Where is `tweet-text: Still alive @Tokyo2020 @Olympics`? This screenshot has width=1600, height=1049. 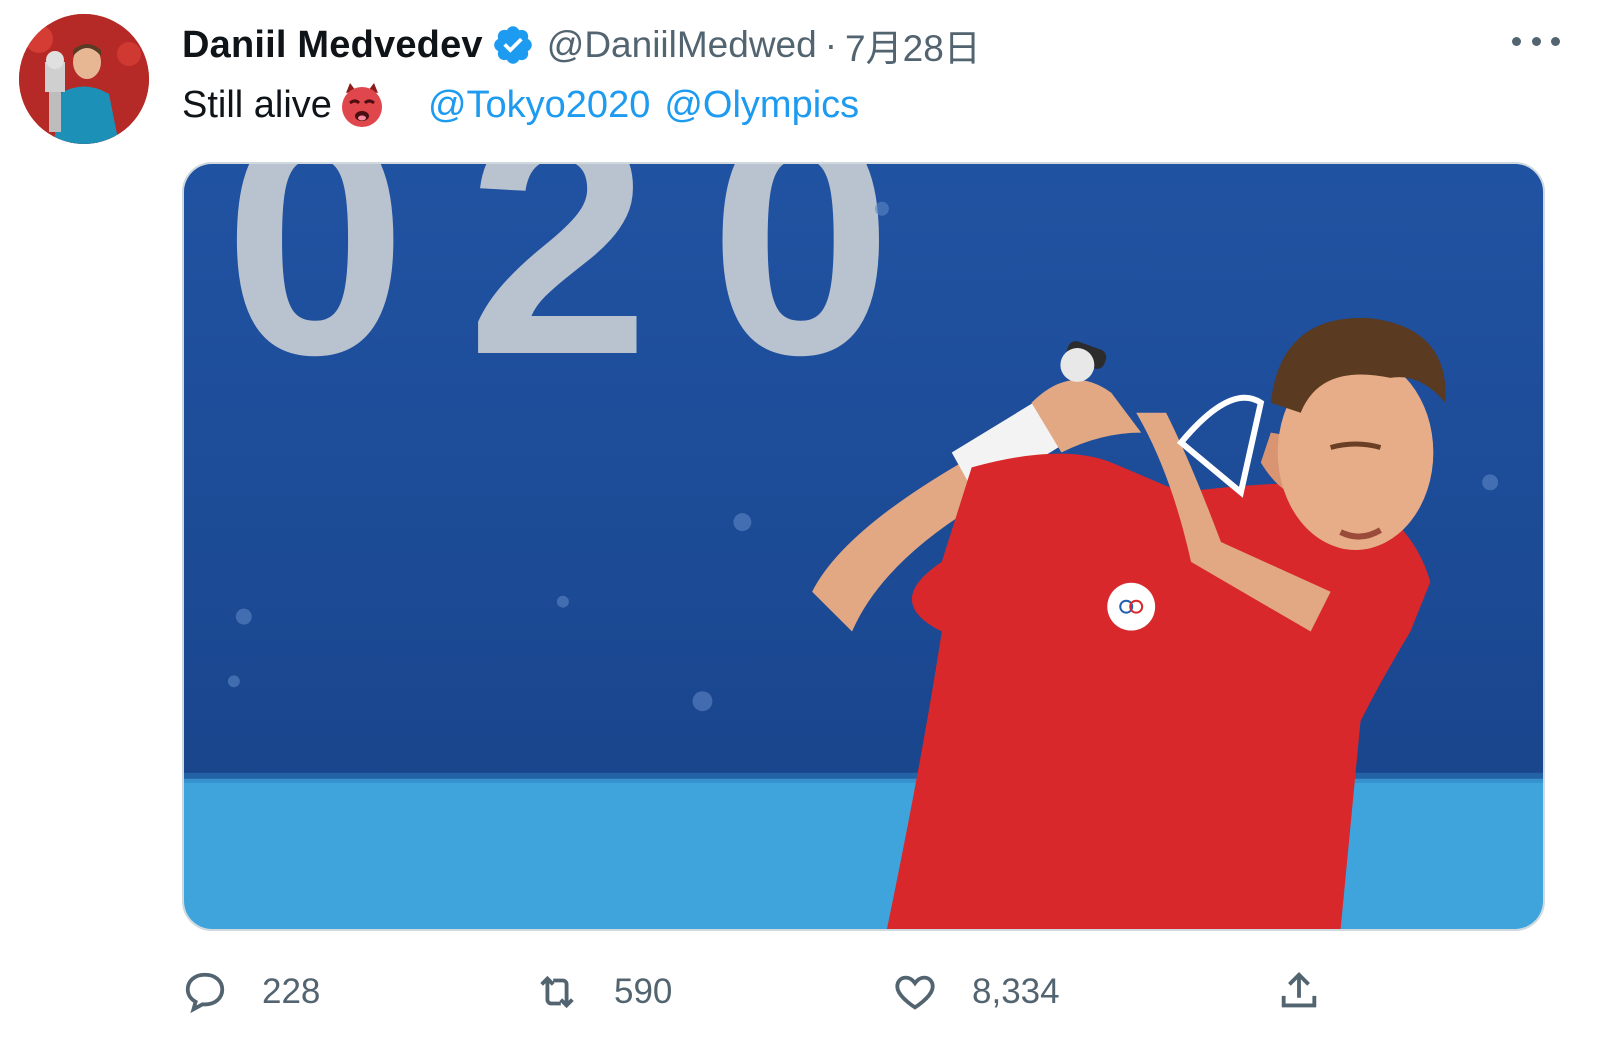
tweet-text: Still alive @Tokyo2020 @Olympics is located at coordinates (527, 105).